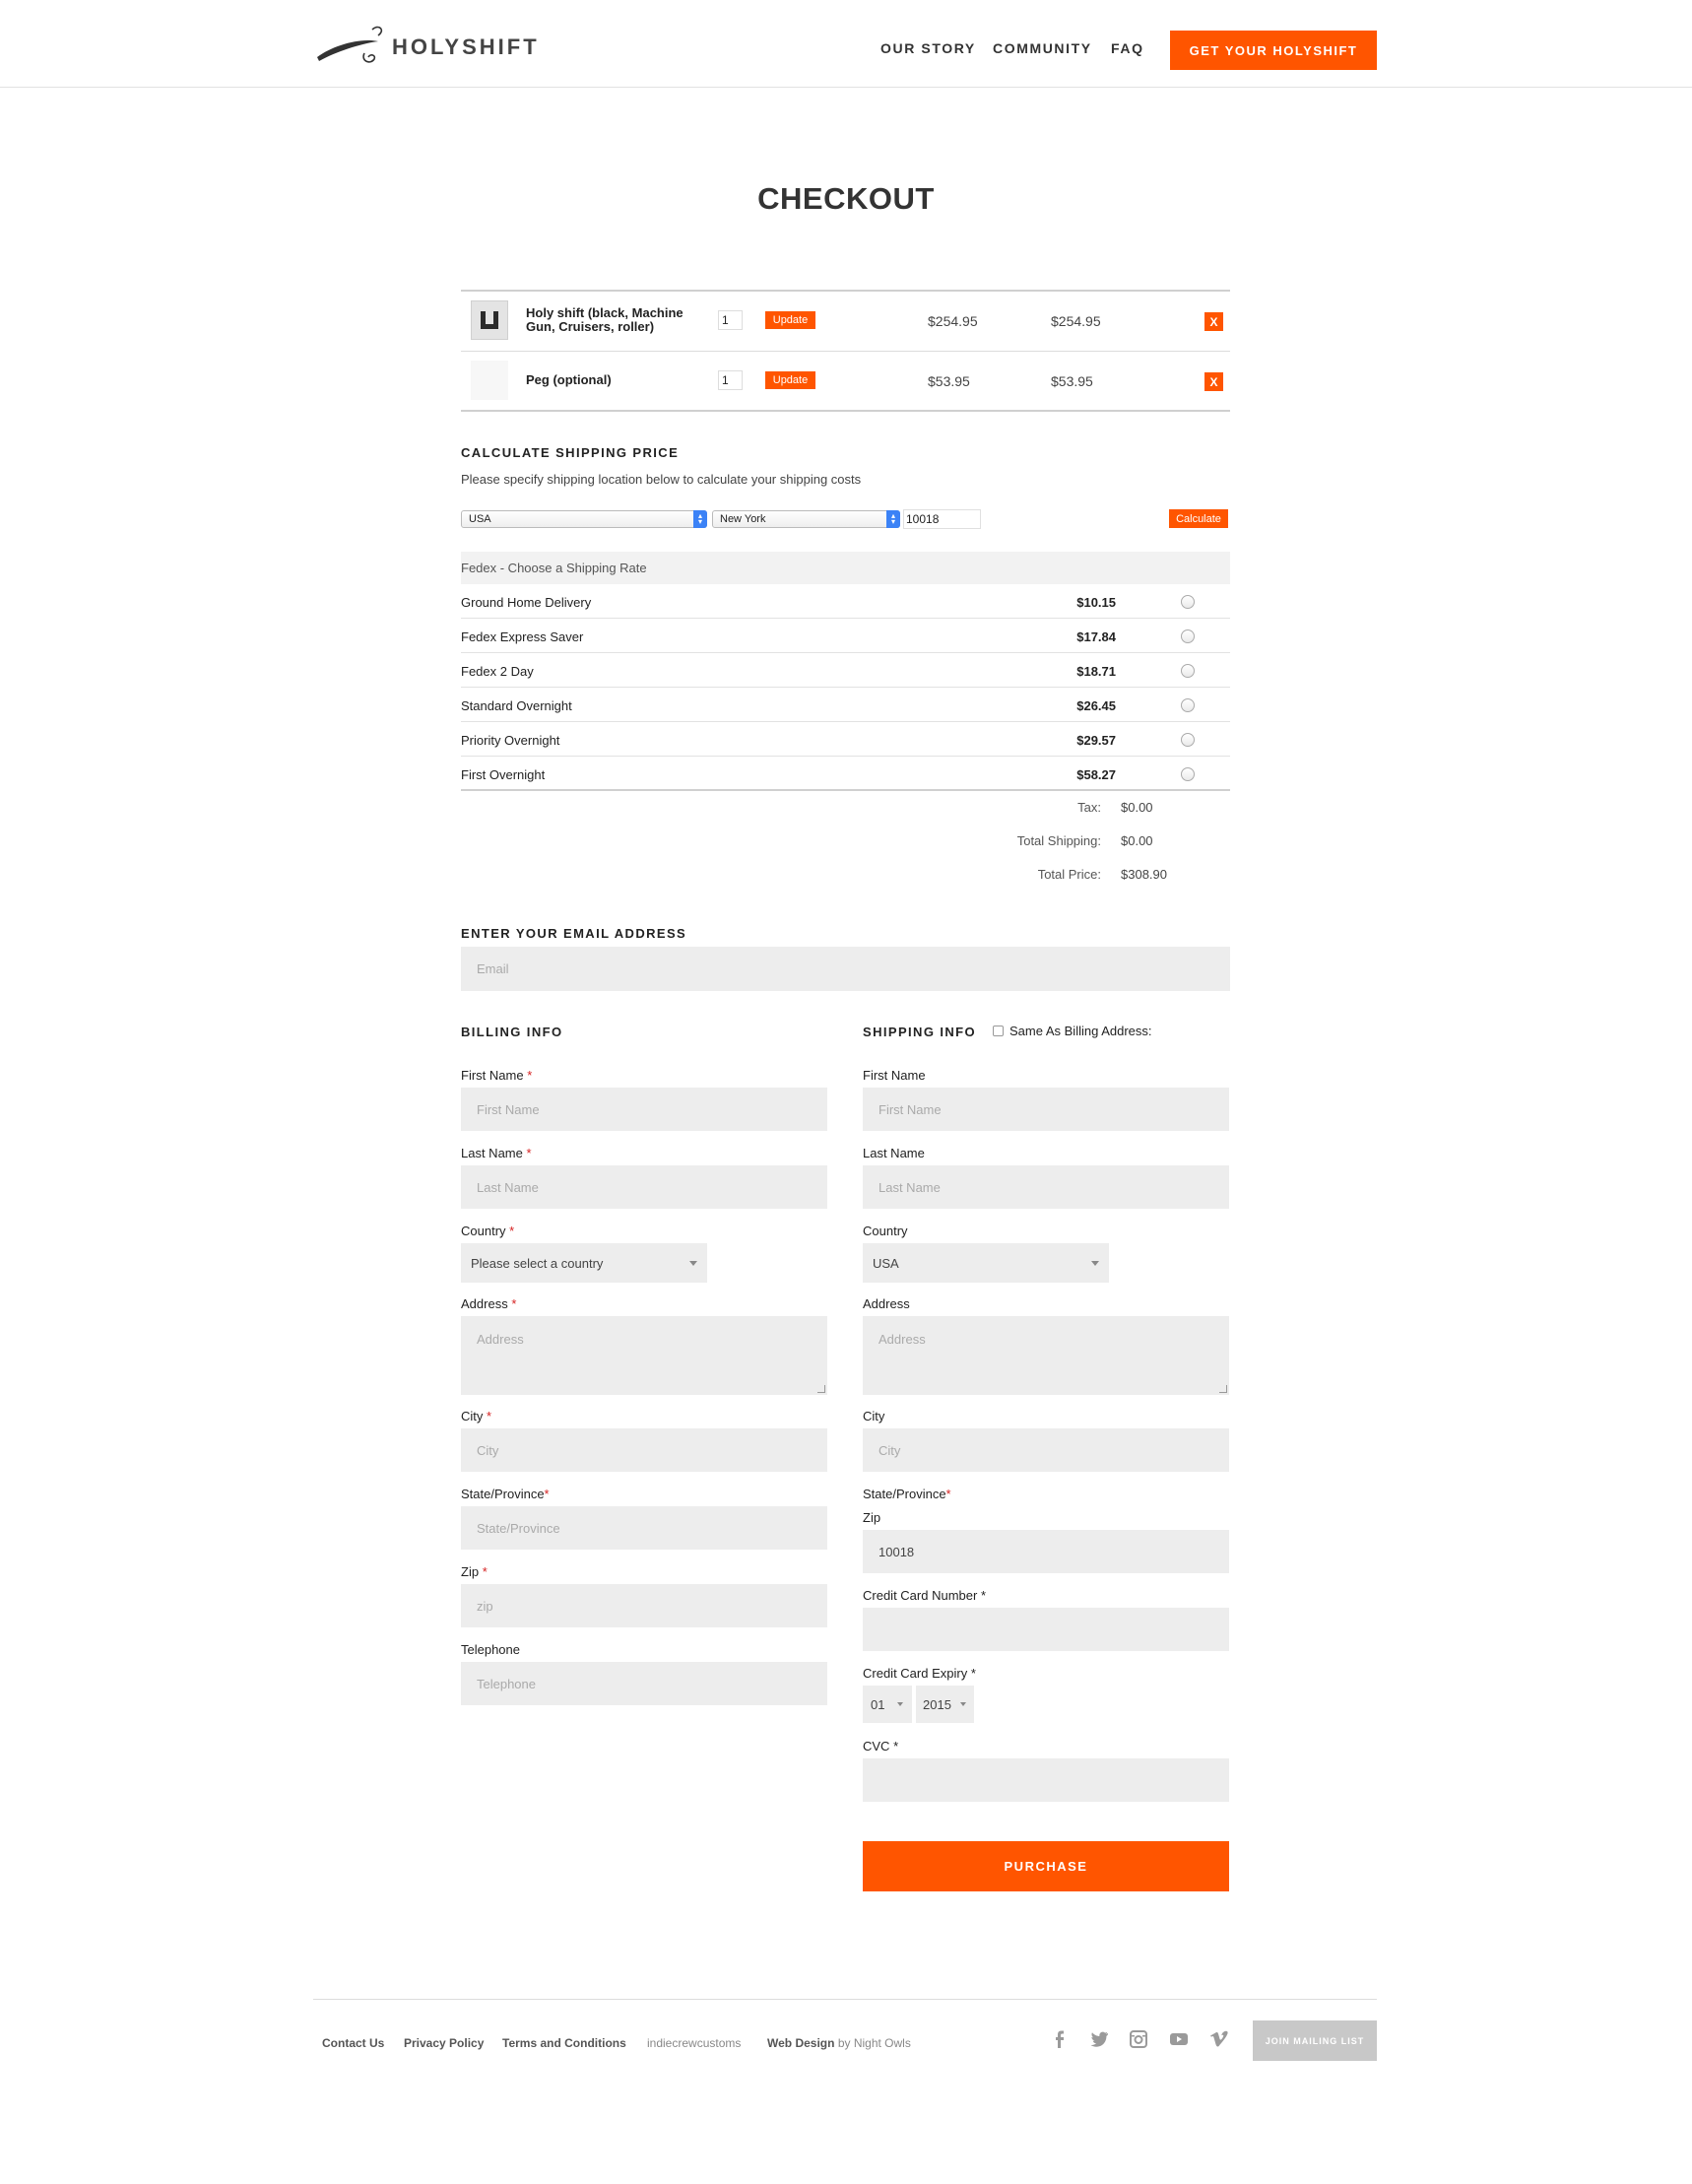 This screenshot has height=2184, width=1692. Describe the element at coordinates (1046, 1355) in the screenshot. I see `shipping-address-input: Address` at that location.